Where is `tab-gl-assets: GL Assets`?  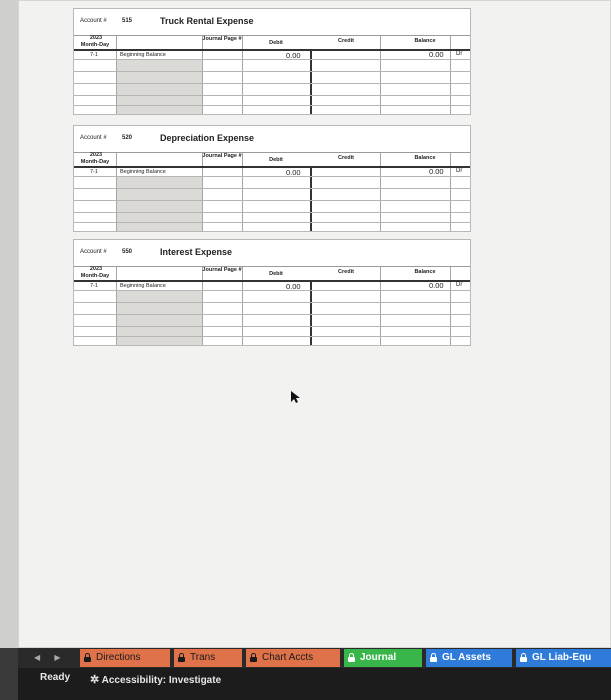 tab-gl-assets: GL Assets is located at coordinates (469, 658).